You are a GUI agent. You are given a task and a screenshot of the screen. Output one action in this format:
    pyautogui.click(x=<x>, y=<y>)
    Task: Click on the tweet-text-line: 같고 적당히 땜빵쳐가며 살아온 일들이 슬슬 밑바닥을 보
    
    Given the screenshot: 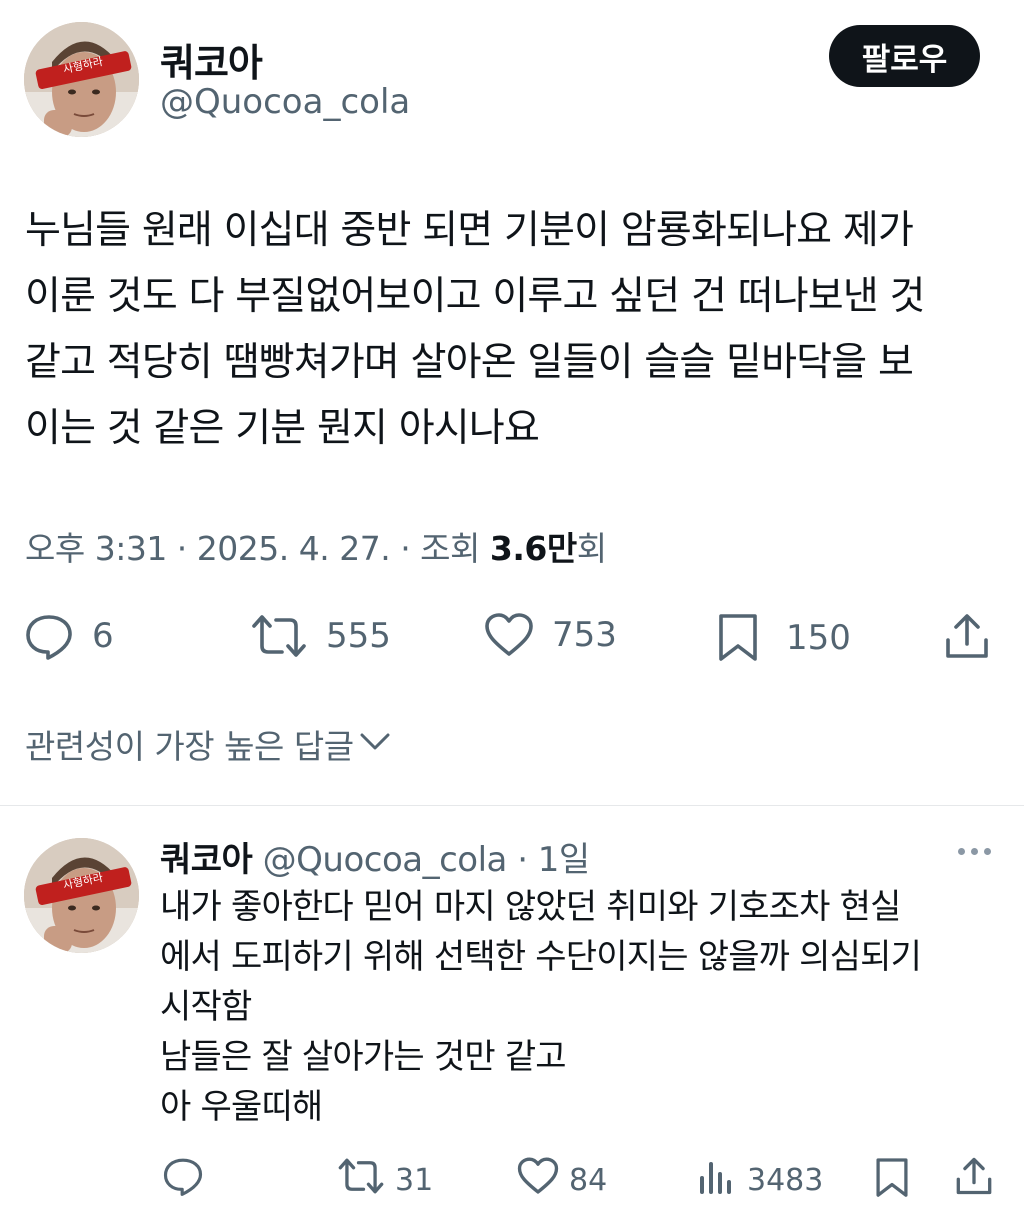 What is the action you would take?
    pyautogui.click(x=469, y=362)
    